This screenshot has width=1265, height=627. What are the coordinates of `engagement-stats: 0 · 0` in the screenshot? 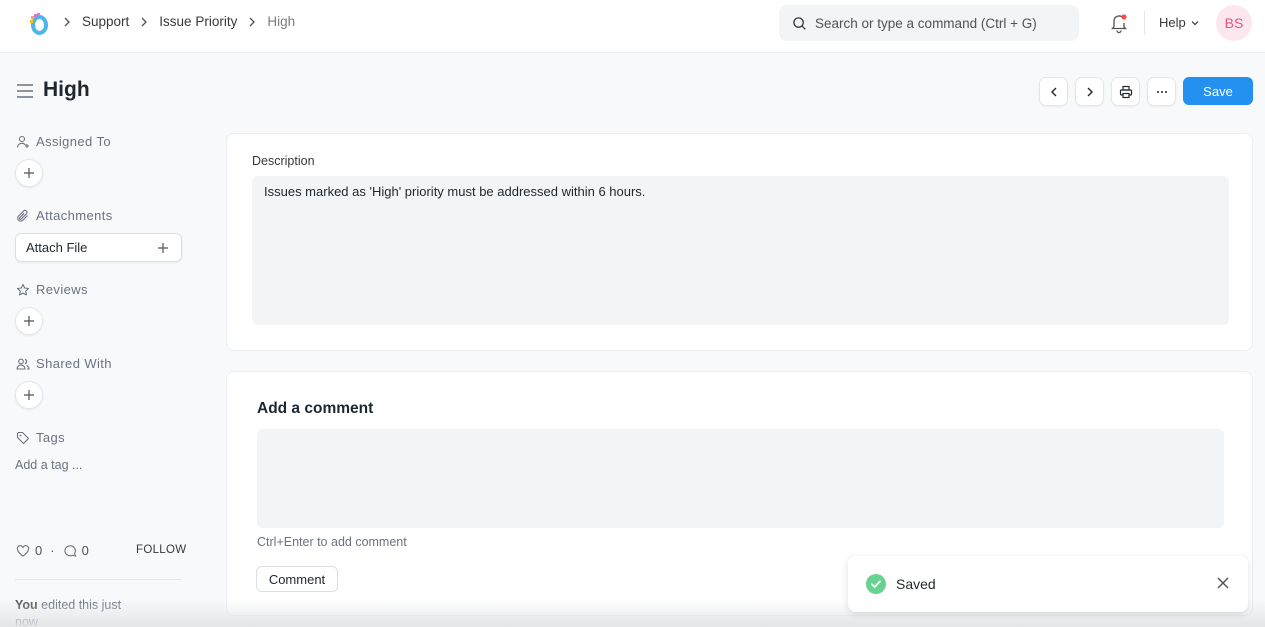 It's located at (52, 550).